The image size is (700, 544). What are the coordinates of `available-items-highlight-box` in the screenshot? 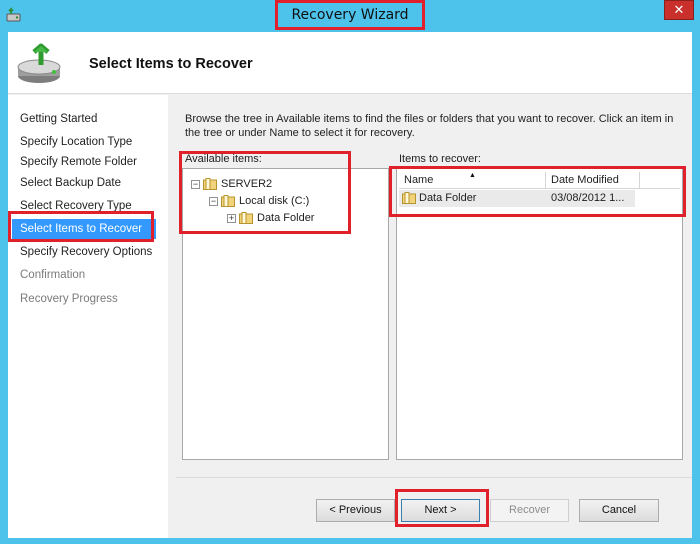 It's located at (265, 192).